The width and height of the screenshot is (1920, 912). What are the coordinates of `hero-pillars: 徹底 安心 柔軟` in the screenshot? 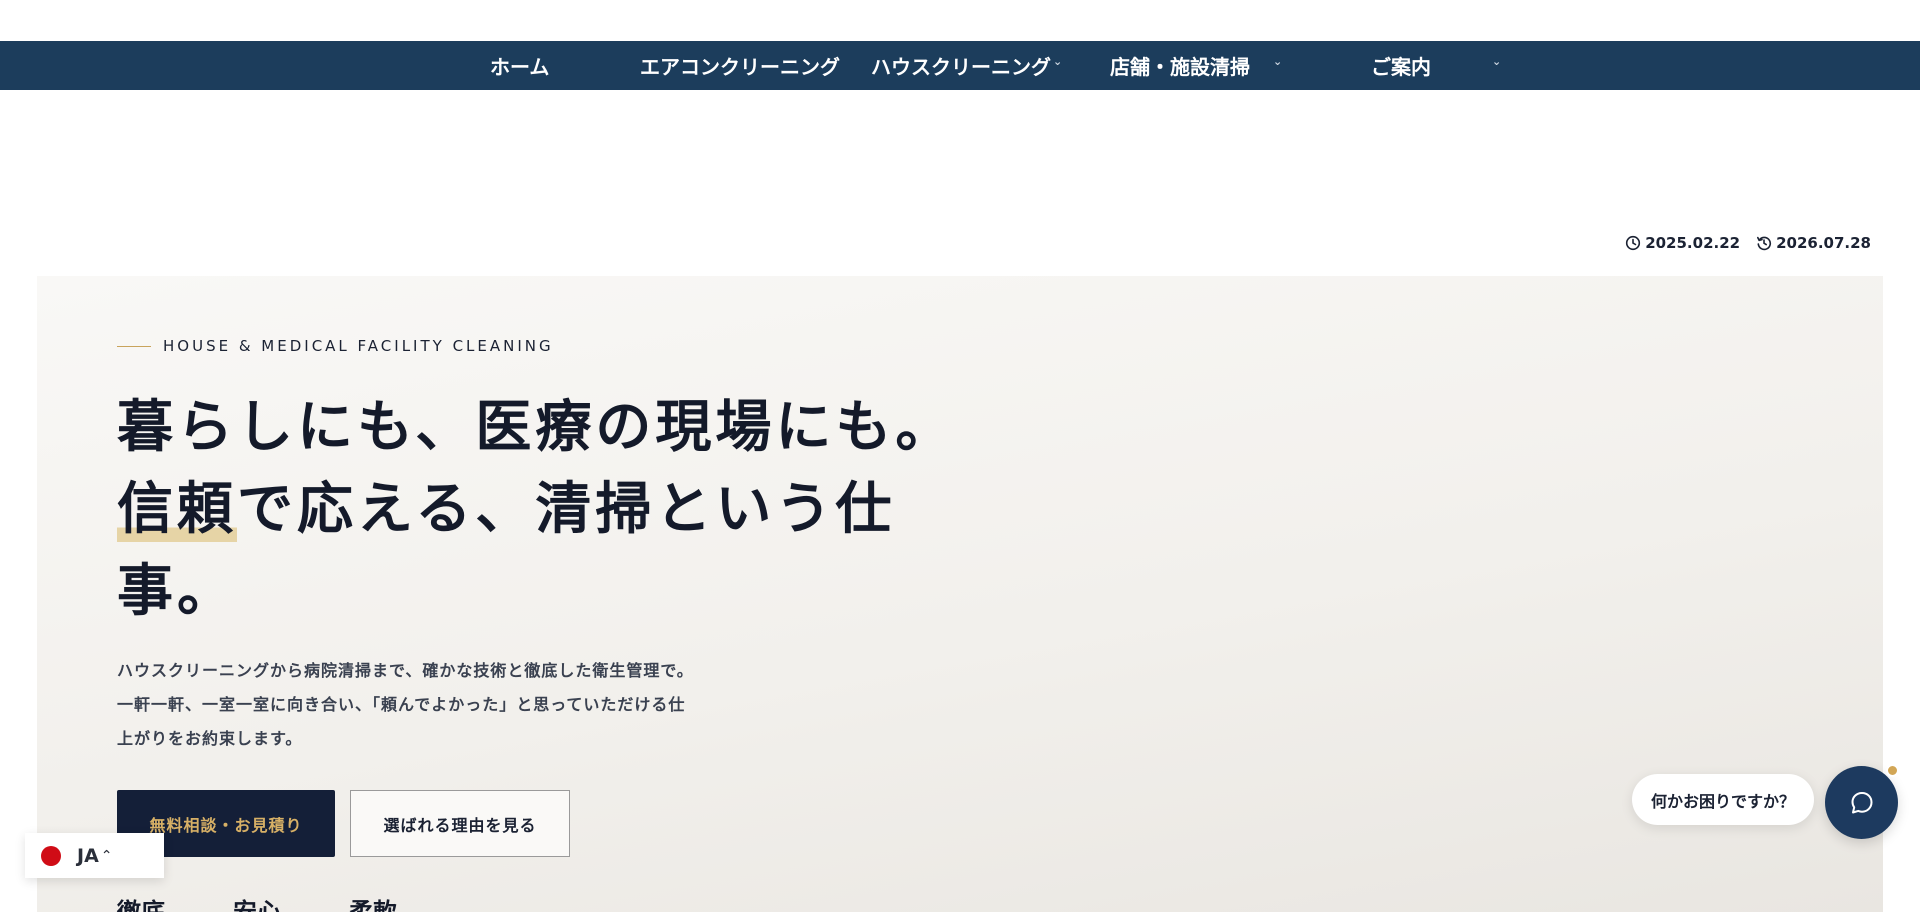 It's located at (257, 902).